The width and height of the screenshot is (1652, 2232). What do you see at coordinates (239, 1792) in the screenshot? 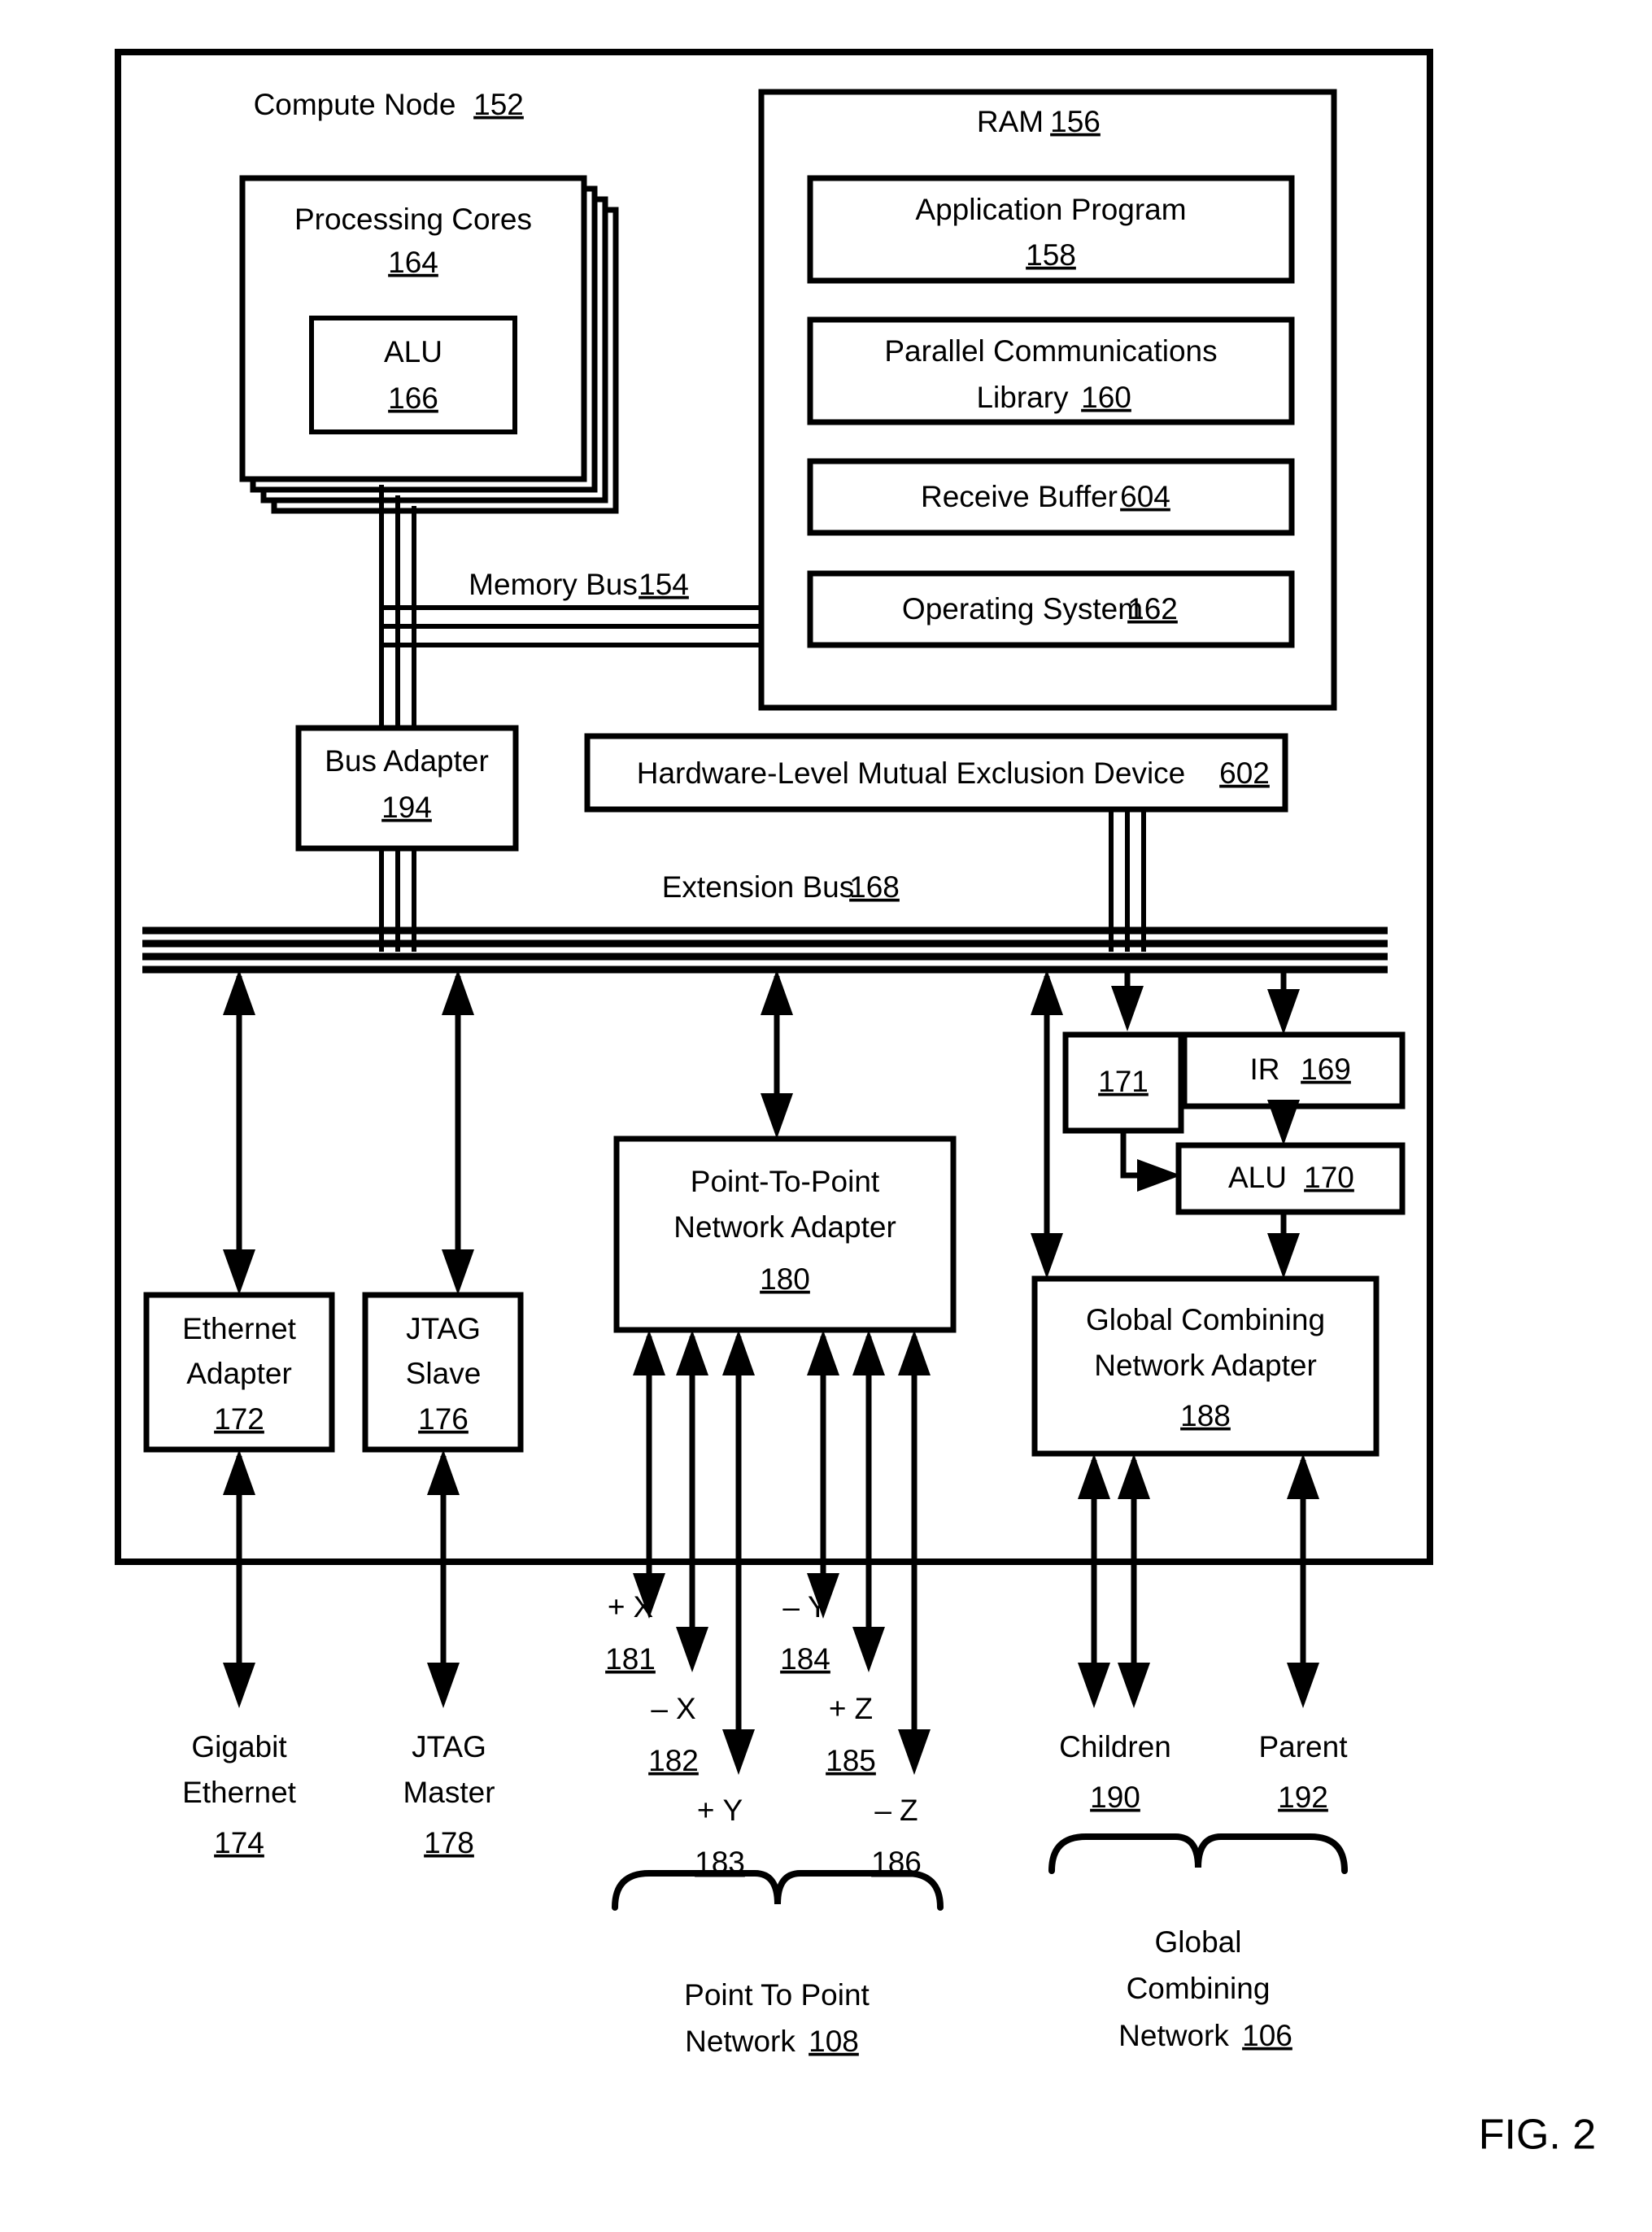
I see `gigabit-ethernet-line2: Ethernet` at bounding box center [239, 1792].